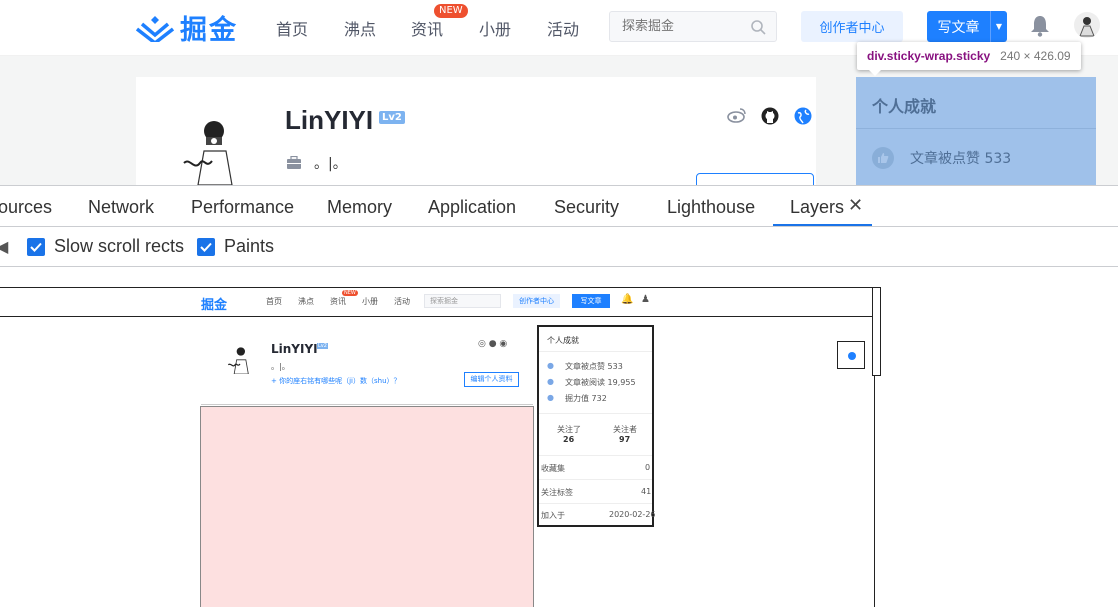 Image resolution: width=1118 pixels, height=607 pixels. What do you see at coordinates (737, 115) in the screenshot?
I see `weibo-icon` at bounding box center [737, 115].